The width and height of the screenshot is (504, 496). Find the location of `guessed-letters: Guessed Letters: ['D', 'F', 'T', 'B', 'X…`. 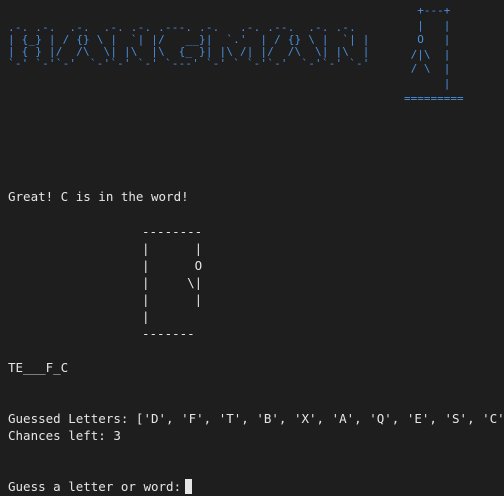

guessed-letters: Guessed Letters: ['D', 'F', 'T', 'B', 'X… is located at coordinates (256, 418).